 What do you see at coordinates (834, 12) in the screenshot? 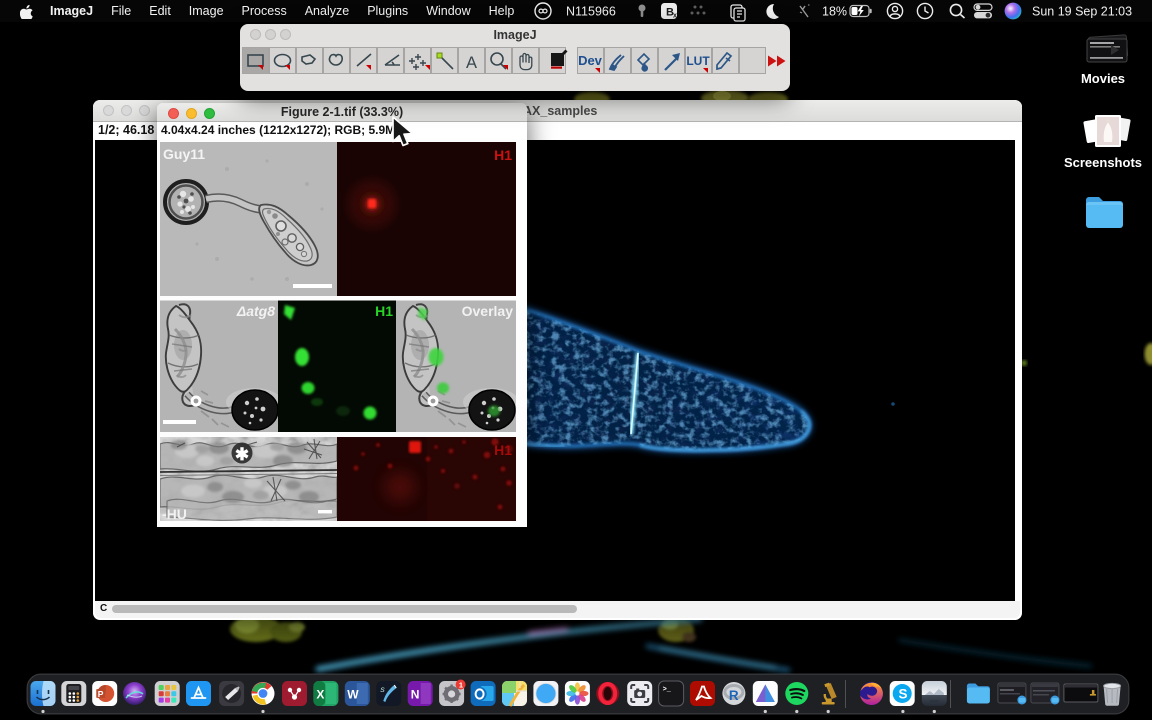
I see `svg-text: 18%` at bounding box center [834, 12].